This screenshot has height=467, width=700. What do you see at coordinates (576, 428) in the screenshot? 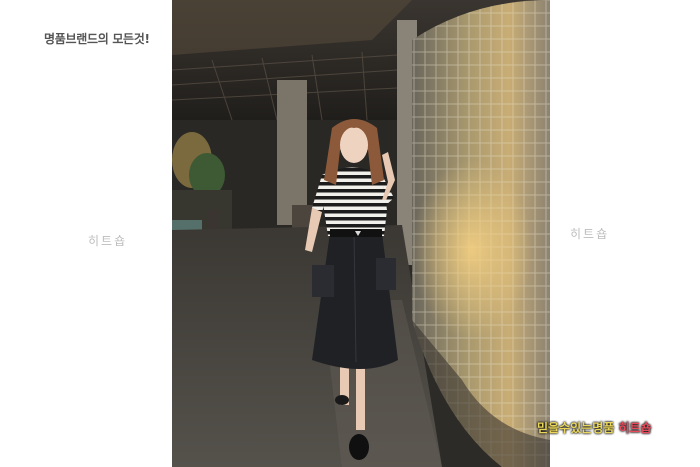
I see `badge-text-primary: 믿을수있는명품` at bounding box center [576, 428].